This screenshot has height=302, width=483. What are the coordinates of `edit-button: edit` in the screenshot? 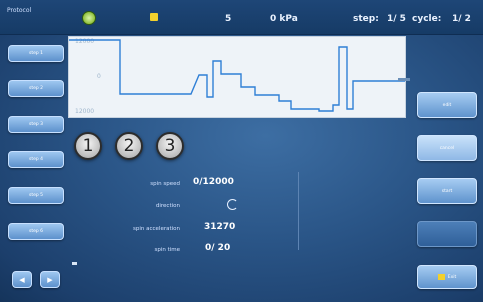 It's located at (447, 105).